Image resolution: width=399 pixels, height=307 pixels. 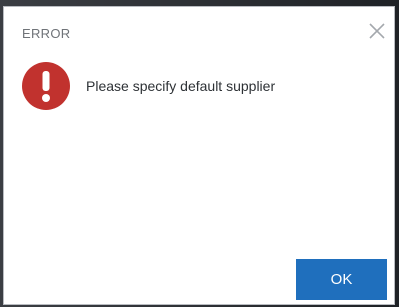 What do you see at coordinates (181, 86) in the screenshot?
I see `error-message: Please specify default supplier` at bounding box center [181, 86].